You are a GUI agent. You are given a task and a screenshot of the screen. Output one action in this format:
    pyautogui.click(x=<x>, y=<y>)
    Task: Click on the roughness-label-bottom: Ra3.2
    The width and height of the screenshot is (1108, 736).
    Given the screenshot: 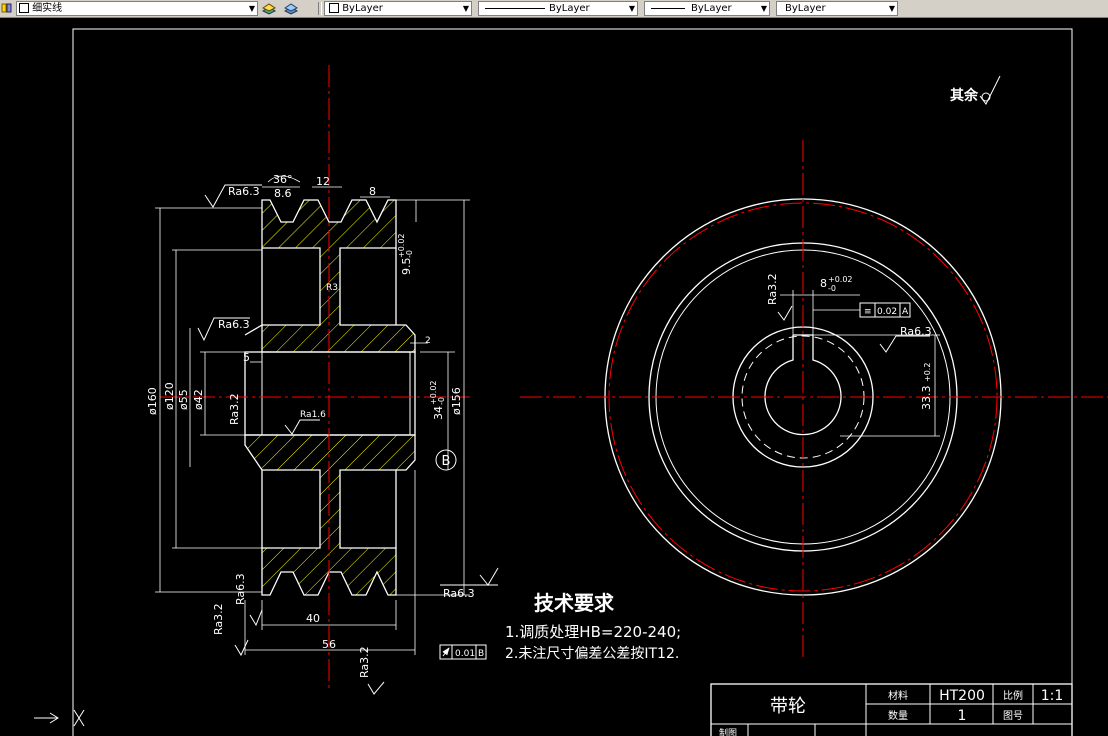 What is the action you would take?
    pyautogui.click(x=364, y=662)
    